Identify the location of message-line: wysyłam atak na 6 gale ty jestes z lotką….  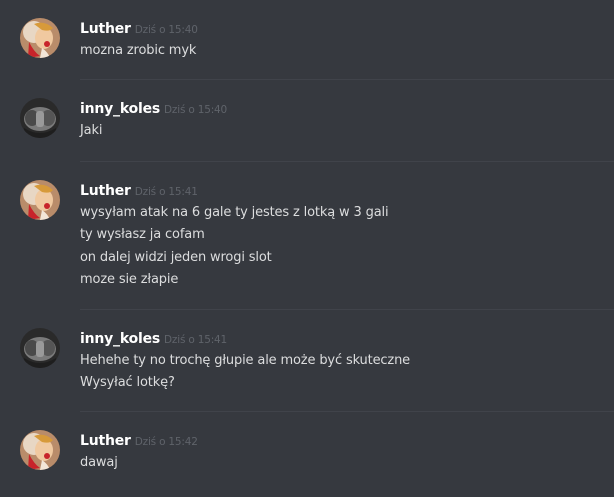
(234, 212).